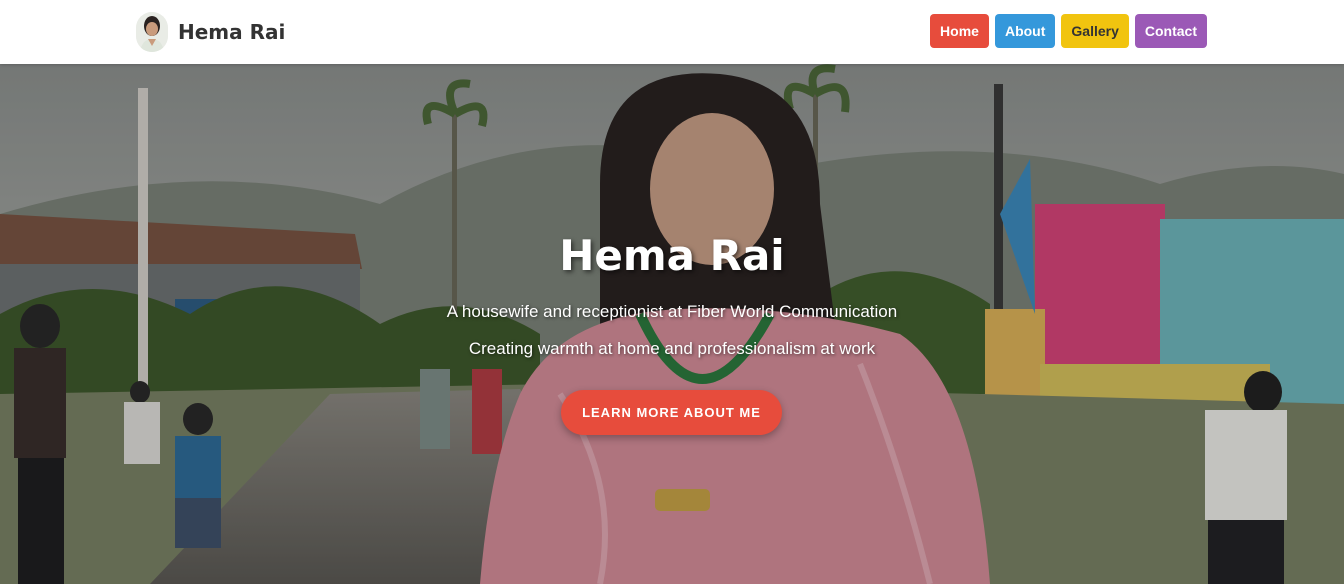 The width and height of the screenshot is (1344, 584). What do you see at coordinates (959, 31) in the screenshot?
I see `nav-home-button: Home` at bounding box center [959, 31].